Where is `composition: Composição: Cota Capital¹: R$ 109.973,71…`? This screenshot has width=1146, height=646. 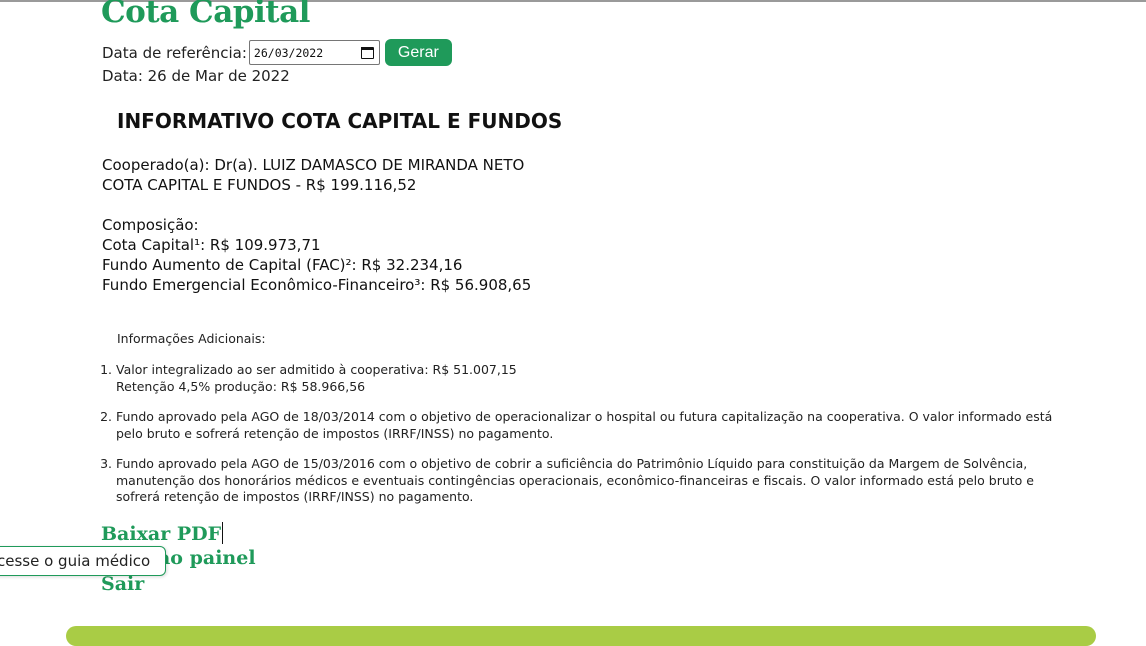 composition: Composição: Cota Capital¹: R$ 109.973,71… is located at coordinates (316, 255).